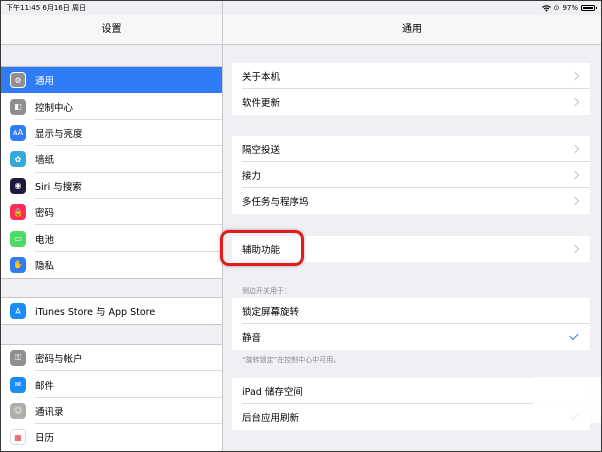 Image resolution: width=602 pixels, height=452 pixels. Describe the element at coordinates (111, 411) in the screenshot. I see `sidebar-item: ☺ 通讯录` at that location.